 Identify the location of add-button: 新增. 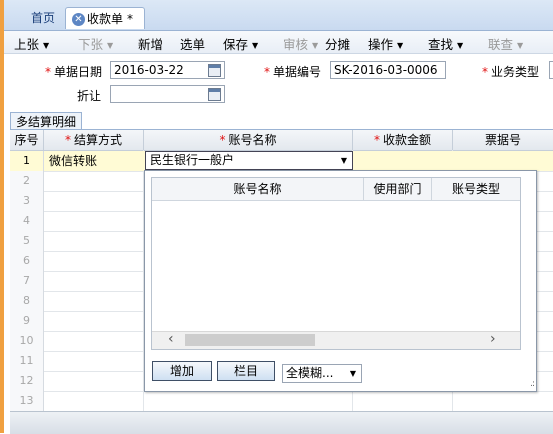
(150, 43).